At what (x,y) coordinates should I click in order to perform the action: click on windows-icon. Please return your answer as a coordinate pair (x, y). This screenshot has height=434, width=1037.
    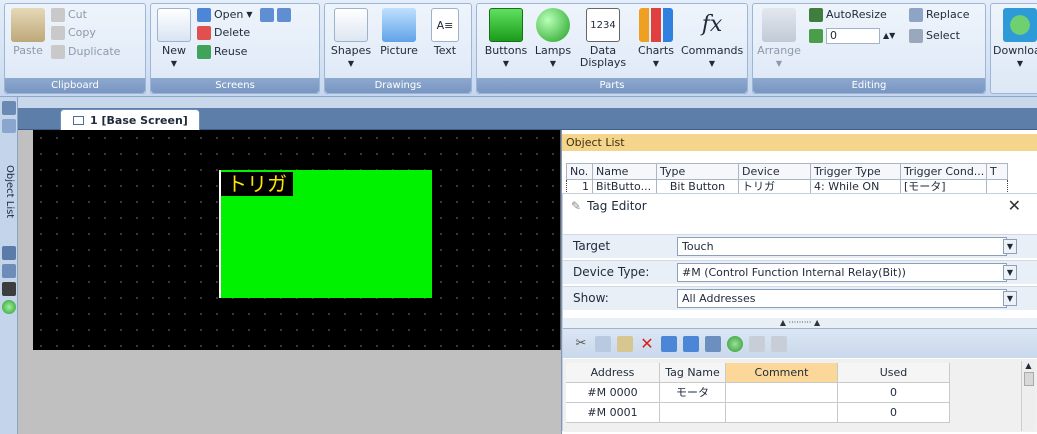
    Looking at the image, I should click on (9, 271).